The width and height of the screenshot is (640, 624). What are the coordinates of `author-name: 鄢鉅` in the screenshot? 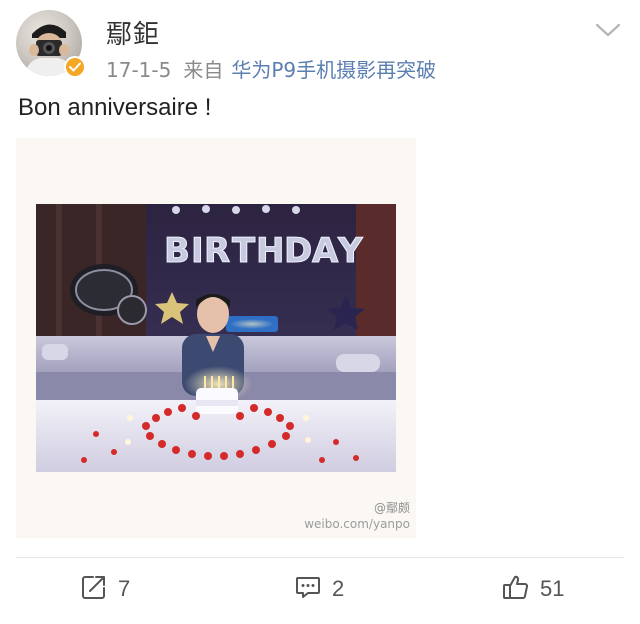 It's located at (133, 32).